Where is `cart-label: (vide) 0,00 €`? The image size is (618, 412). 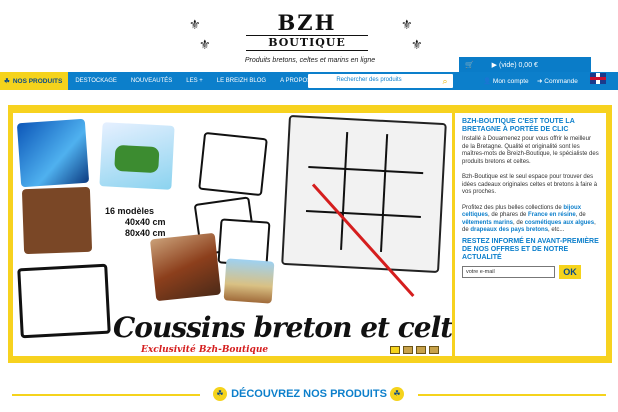
cart-label: (vide) 0,00 € is located at coordinates (518, 65).